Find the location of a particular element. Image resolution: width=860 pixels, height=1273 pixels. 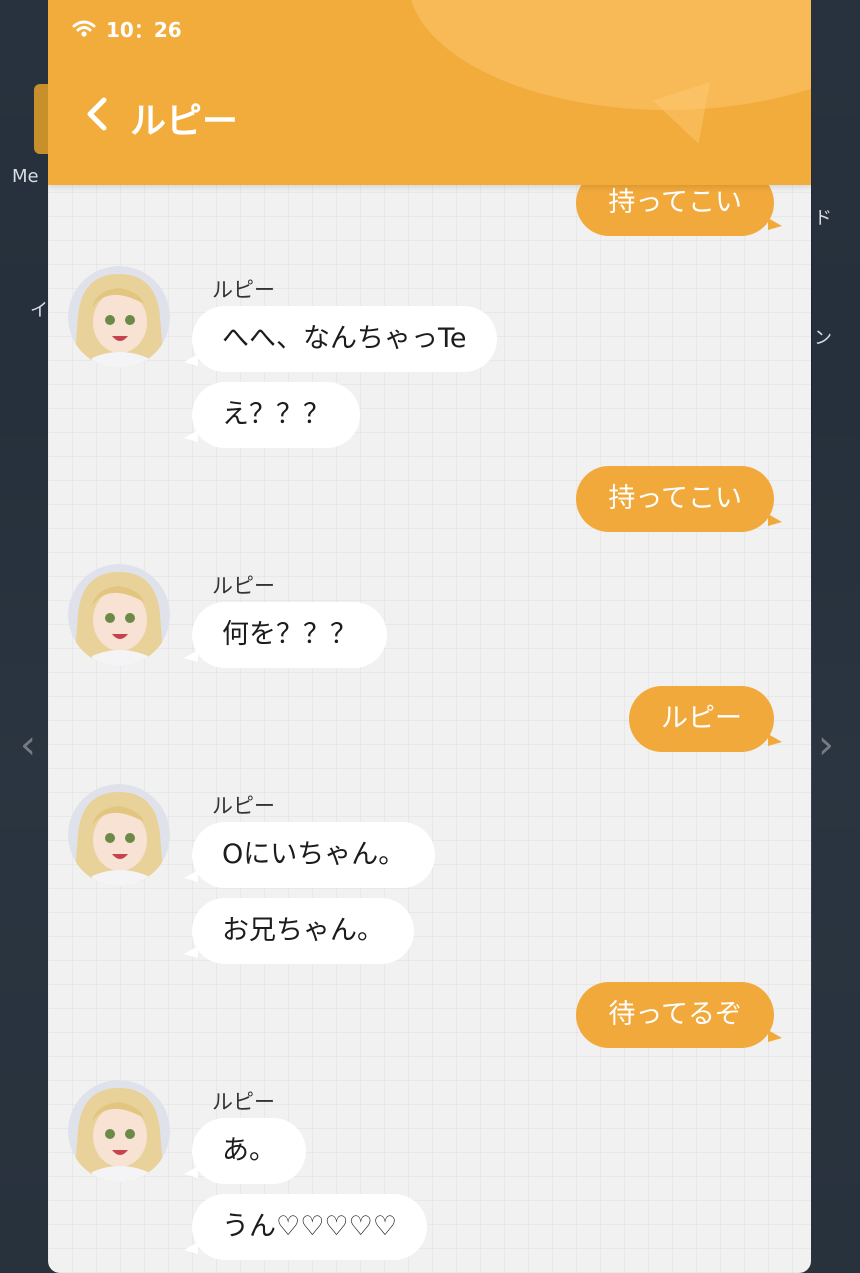

incoming-message: へへ、なんちゃっTe is located at coordinates (340, 339).